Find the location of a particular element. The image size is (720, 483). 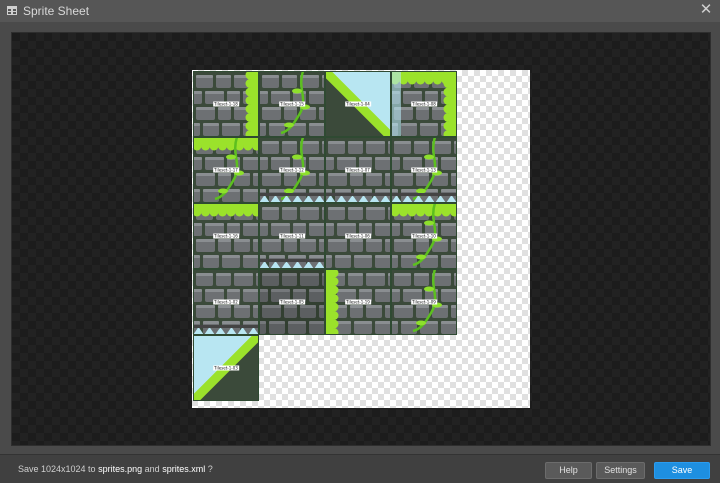

sprite-tile-label: Tileset-1-02 is located at coordinates (226, 302).